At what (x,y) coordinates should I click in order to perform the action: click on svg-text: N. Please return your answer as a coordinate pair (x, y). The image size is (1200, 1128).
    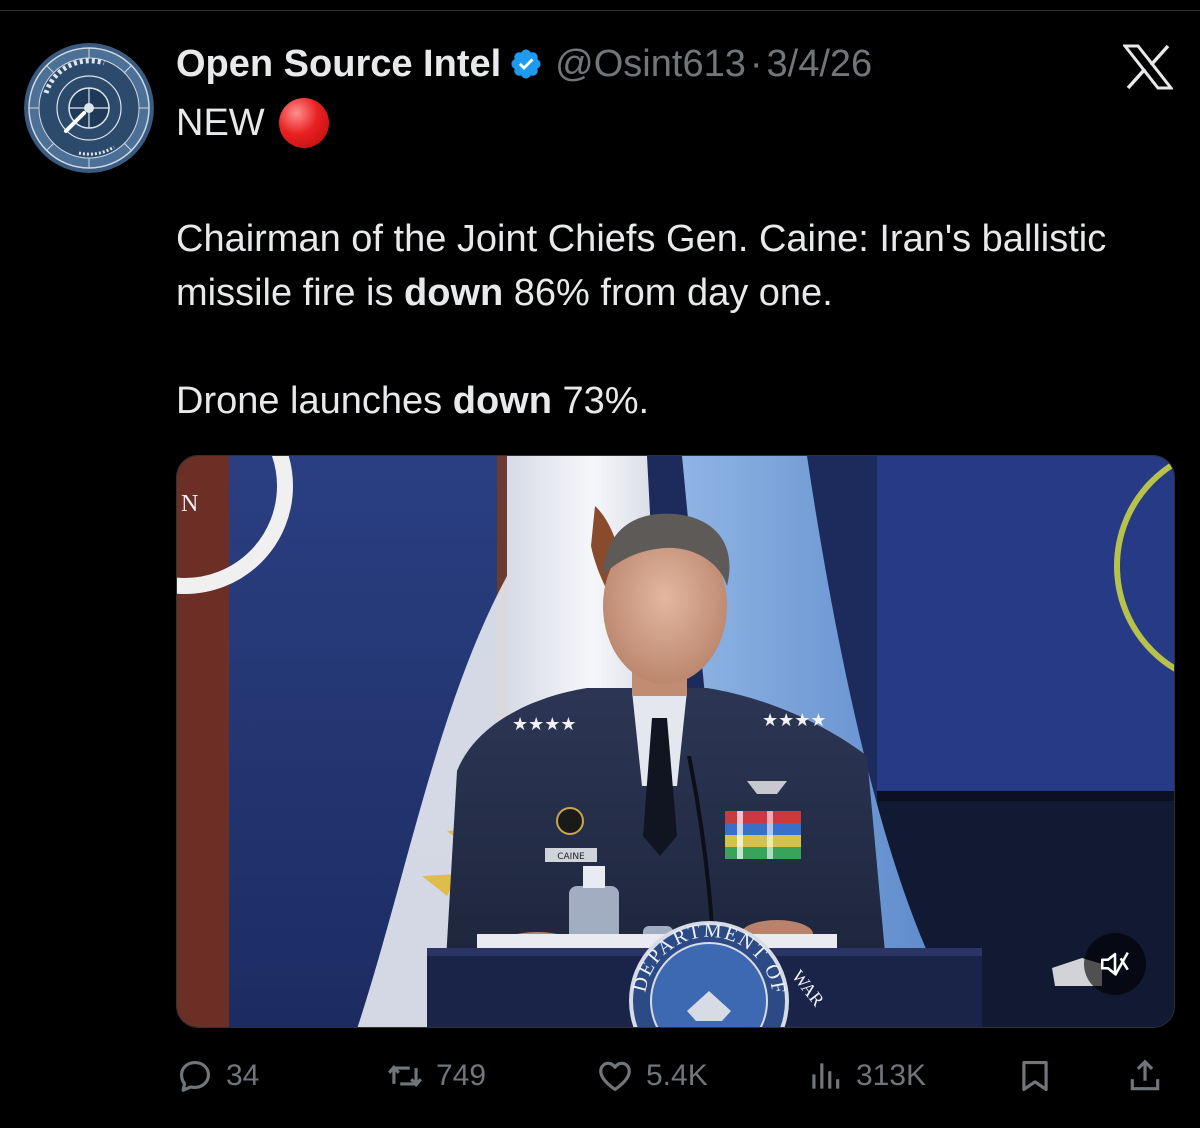
    Looking at the image, I should click on (189, 504).